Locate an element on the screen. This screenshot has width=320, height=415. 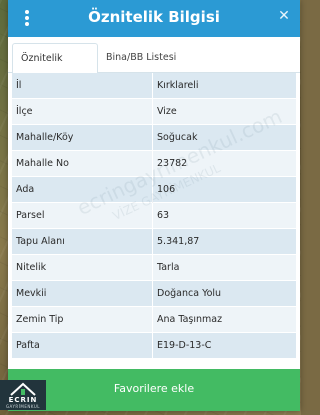
table-row: Parsel 63 is located at coordinates (154, 216).